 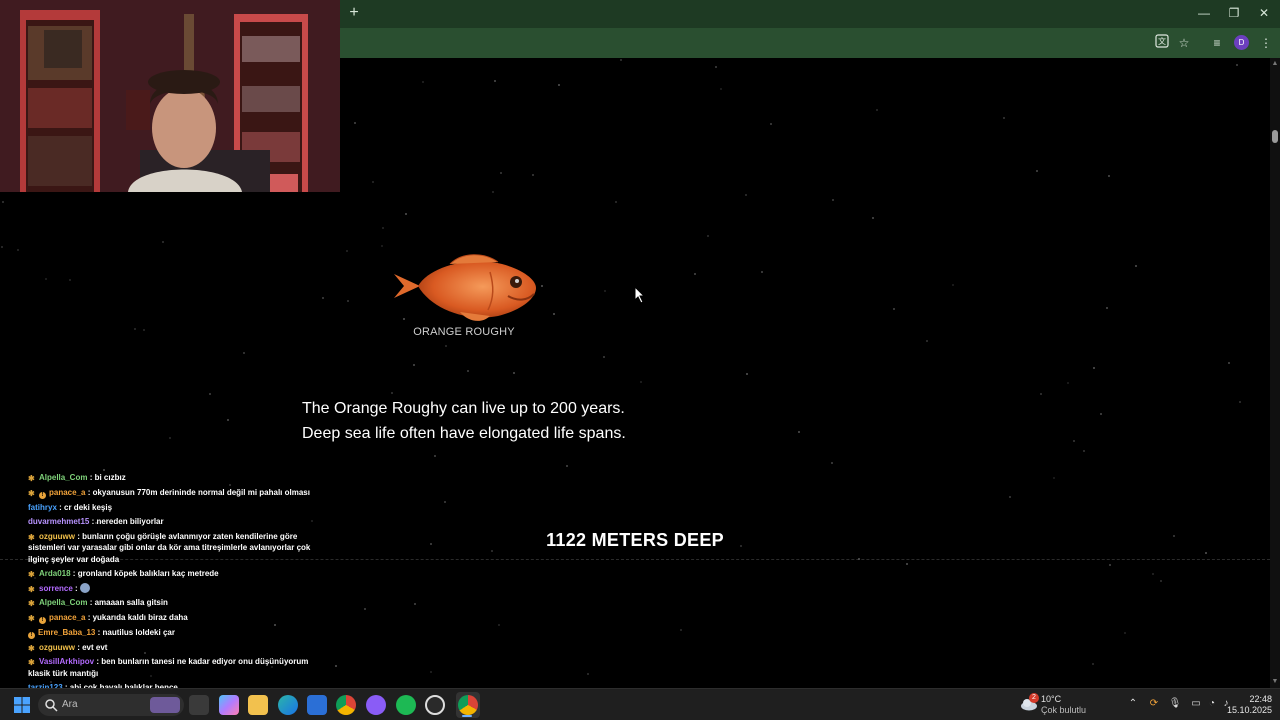 What do you see at coordinates (84, 507) in the screenshot?
I see `chat-text: : cr deki keşiş` at bounding box center [84, 507].